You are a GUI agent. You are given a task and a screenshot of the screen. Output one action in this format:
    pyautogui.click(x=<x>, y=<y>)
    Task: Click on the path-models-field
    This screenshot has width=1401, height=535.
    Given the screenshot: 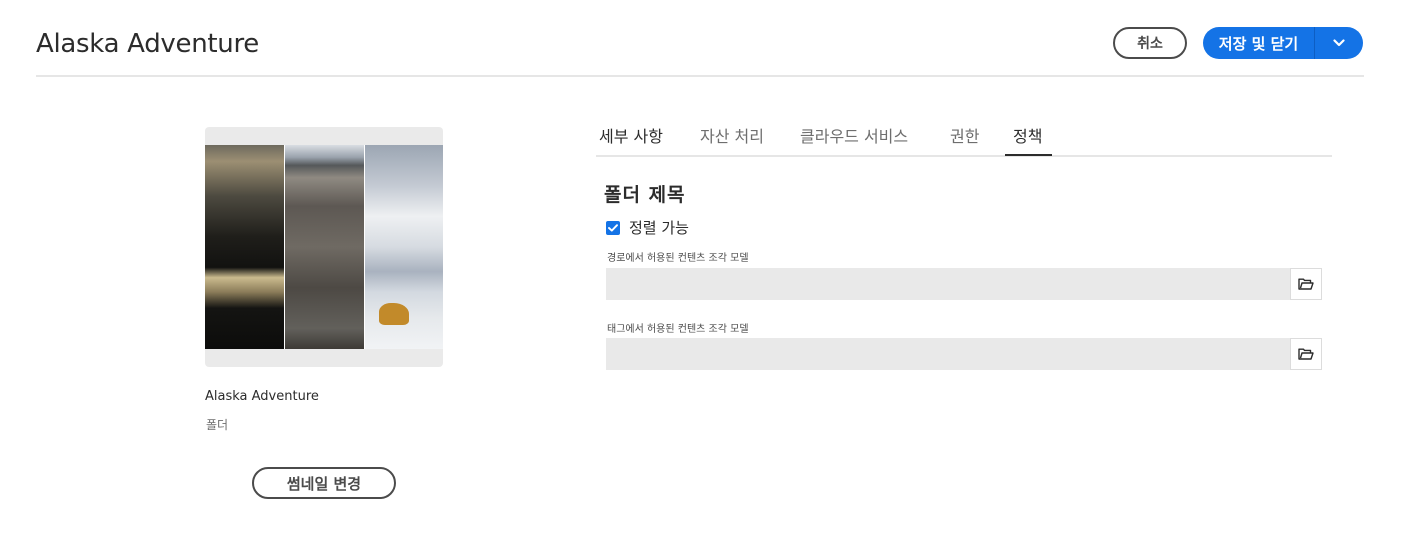 What is the action you would take?
    pyautogui.click(x=964, y=284)
    